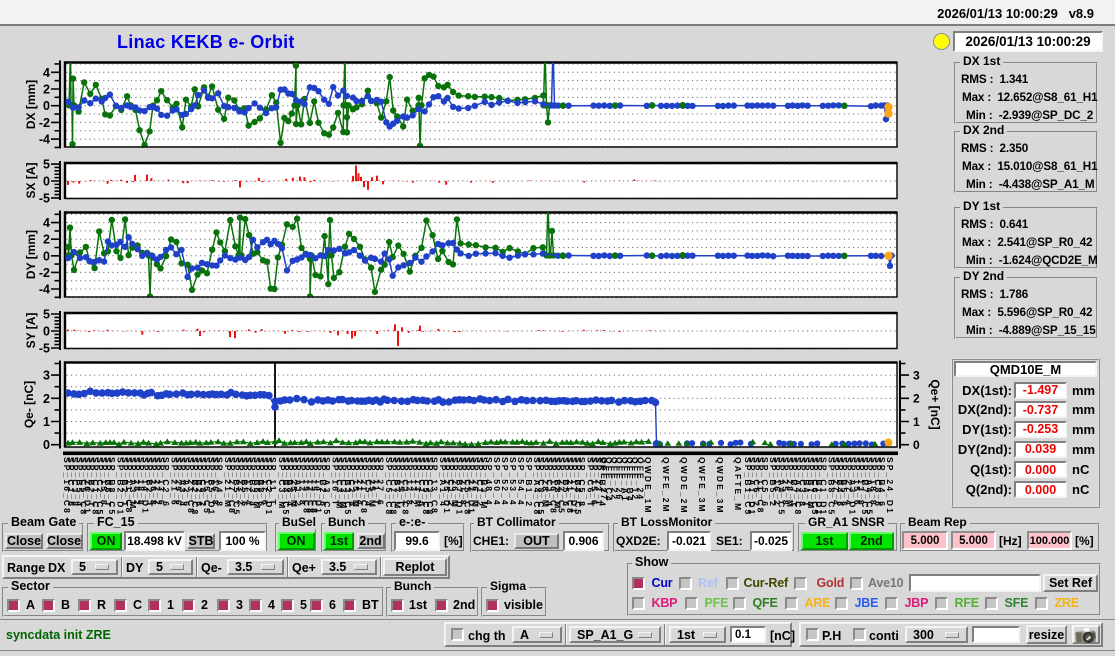 The width and height of the screenshot is (1115, 656). I want to click on svg-text: DY [mm], so click(31, 254).